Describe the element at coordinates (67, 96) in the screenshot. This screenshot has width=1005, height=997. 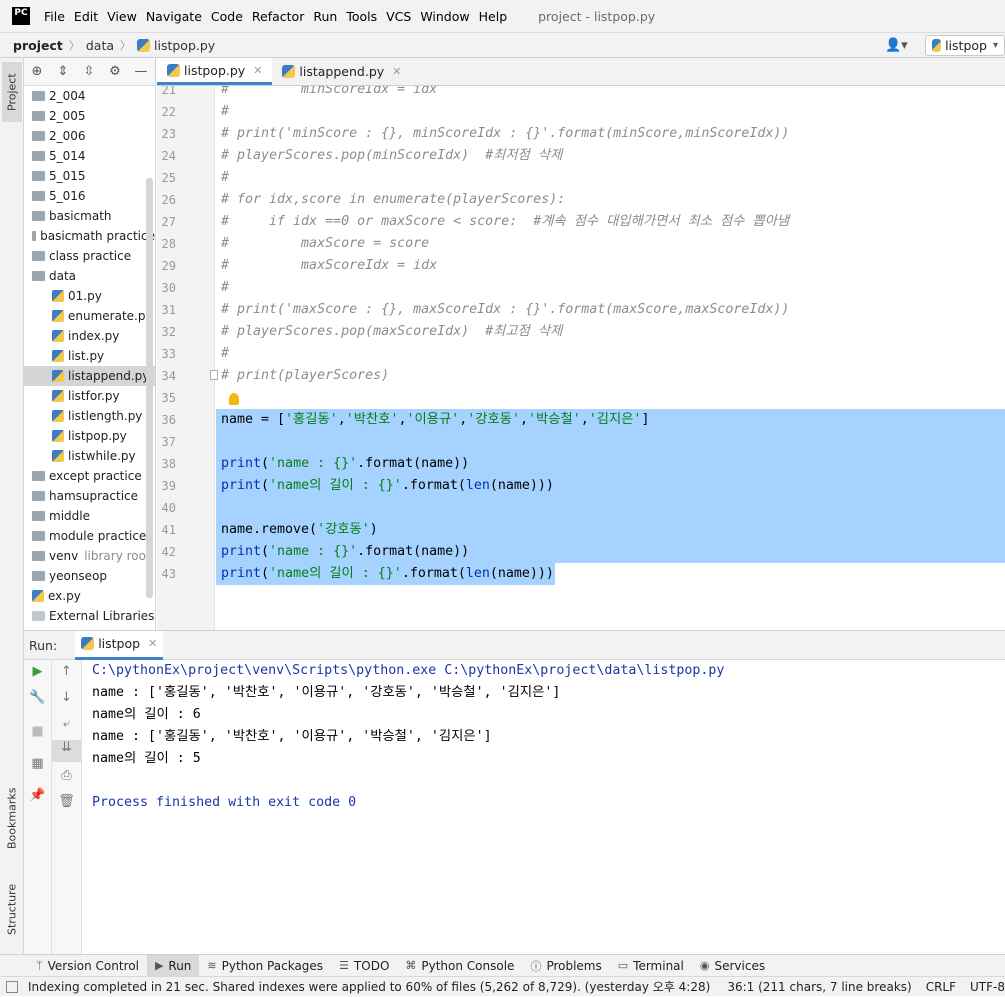
I see `tree-item-label: 2_004` at that location.